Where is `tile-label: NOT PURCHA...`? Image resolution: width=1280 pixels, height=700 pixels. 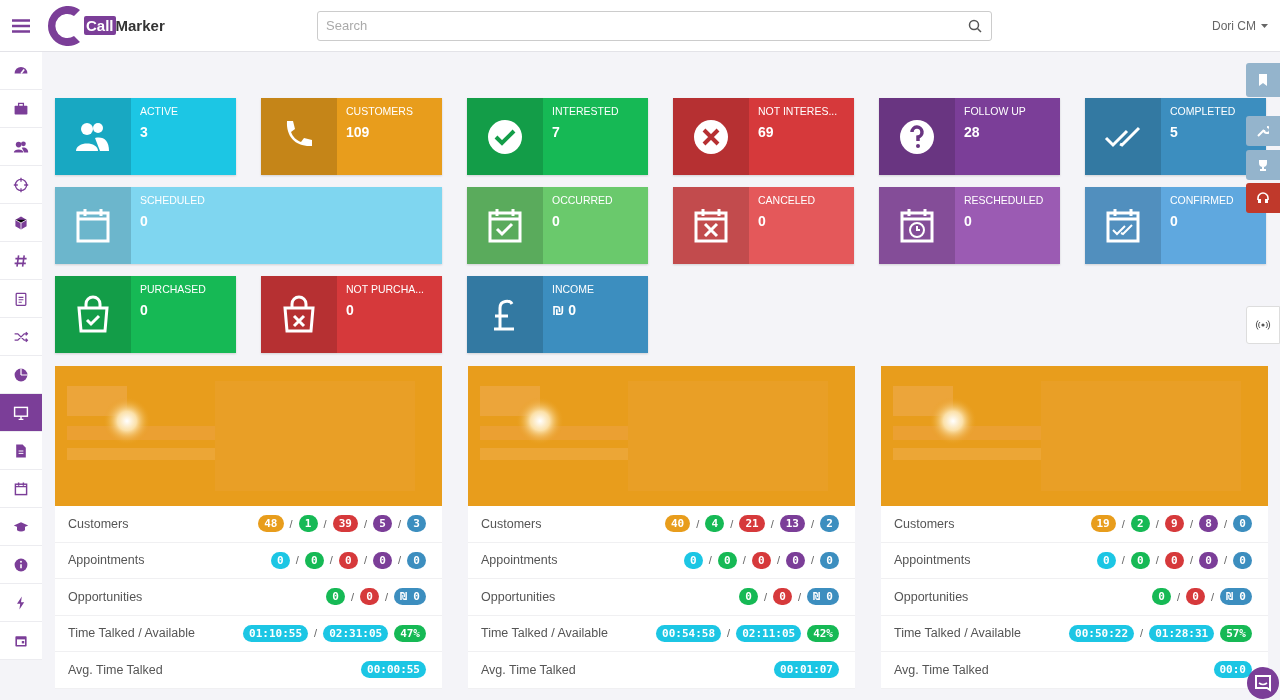 tile-label: NOT PURCHA... is located at coordinates (385, 289).